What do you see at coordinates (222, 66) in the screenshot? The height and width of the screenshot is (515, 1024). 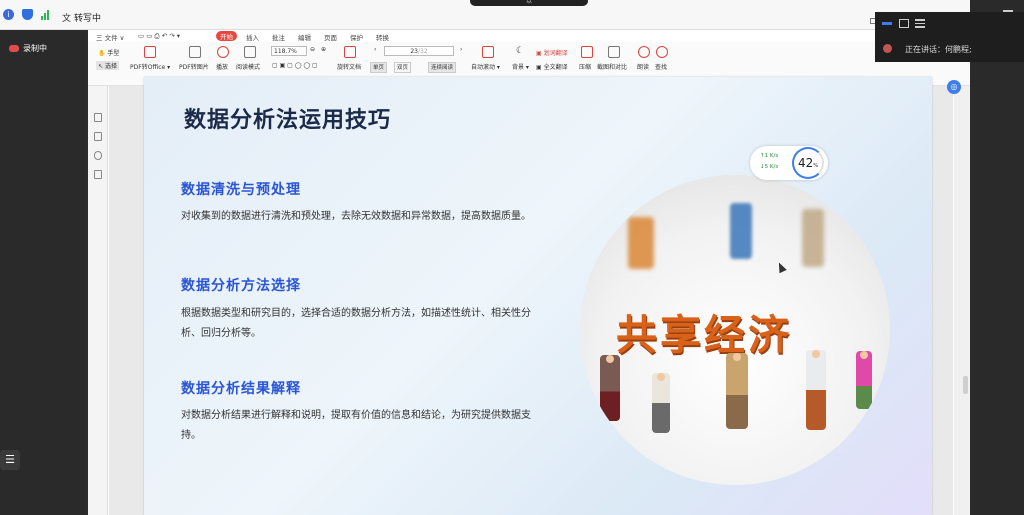 I see `play-button: 播放` at bounding box center [222, 66].